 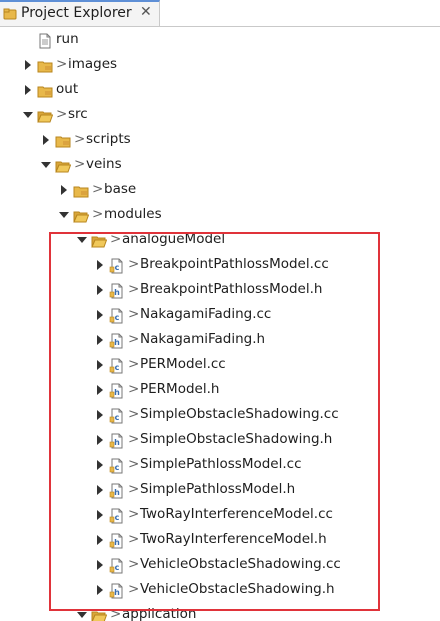 I want to click on tree-row: > scripts, so click(x=220, y=140).